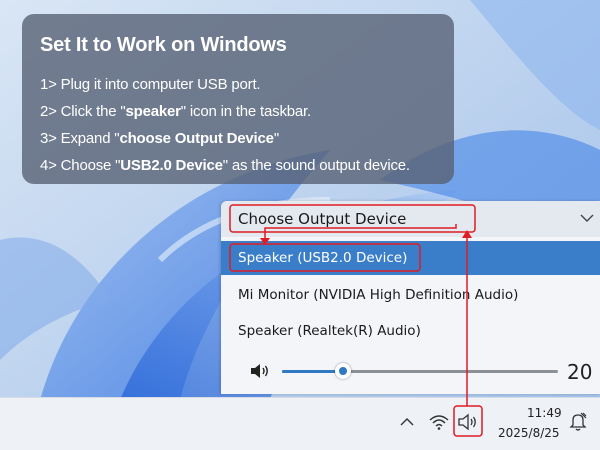 The image size is (600, 450). I want to click on chevron-up-icon, so click(407, 422).